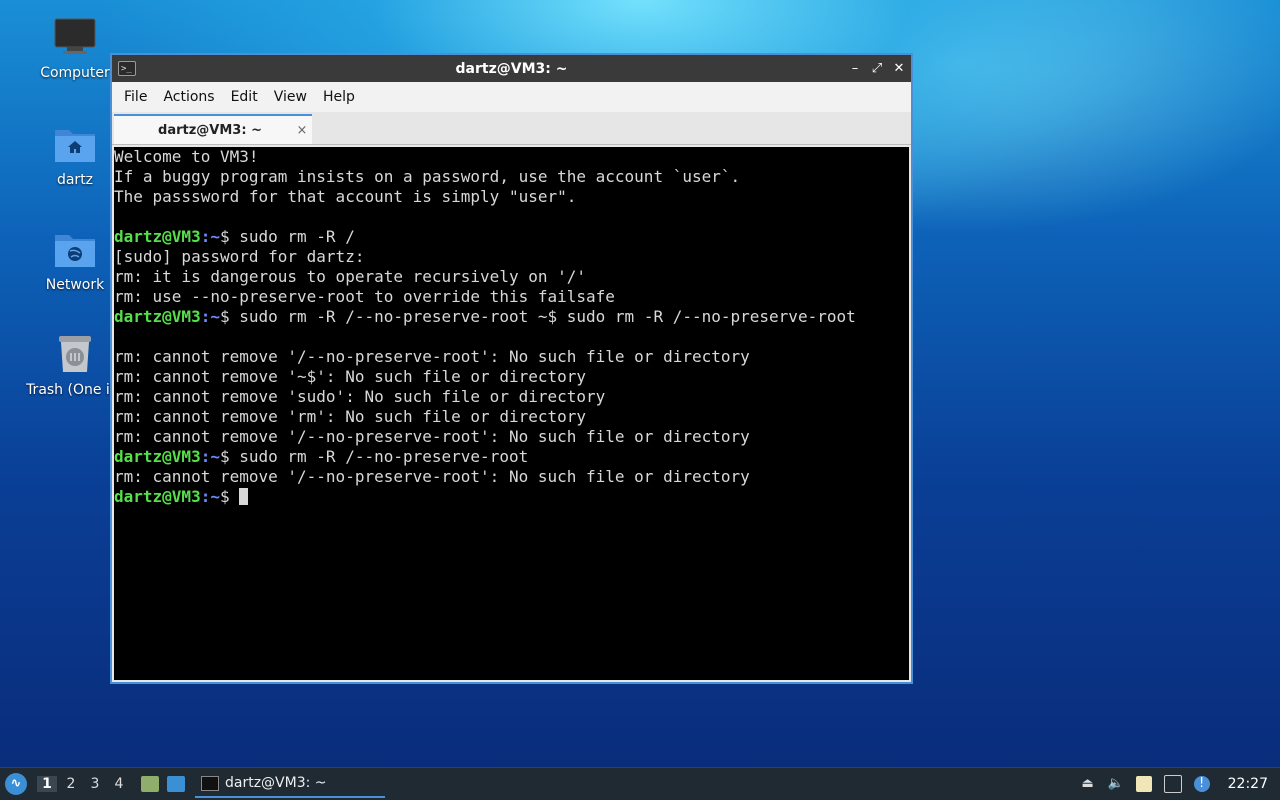 This screenshot has width=1280, height=800. What do you see at coordinates (75, 249) in the screenshot?
I see `network-folder-icon` at bounding box center [75, 249].